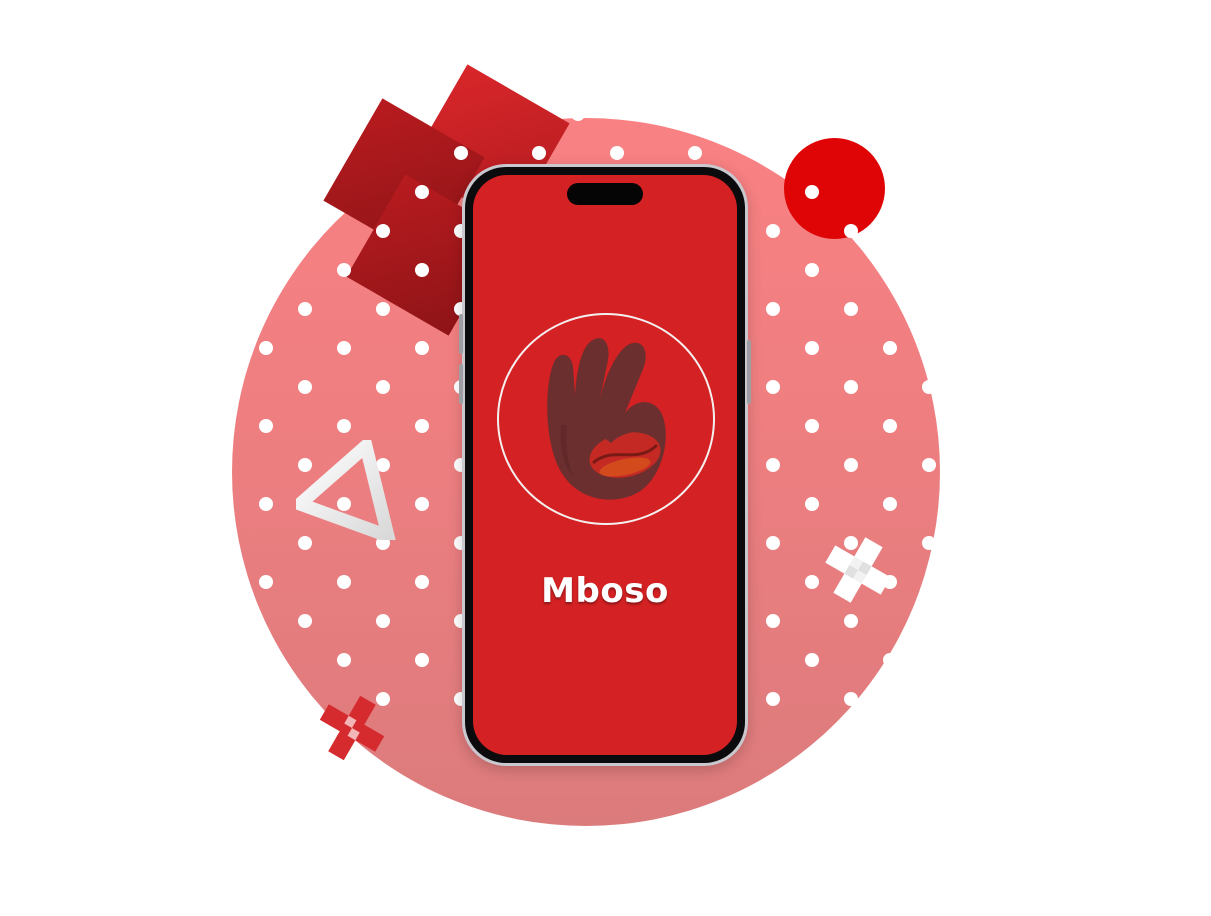 The width and height of the screenshot is (1211, 916). Describe the element at coordinates (346, 490) in the screenshot. I see `triangle-outline-icon` at that location.